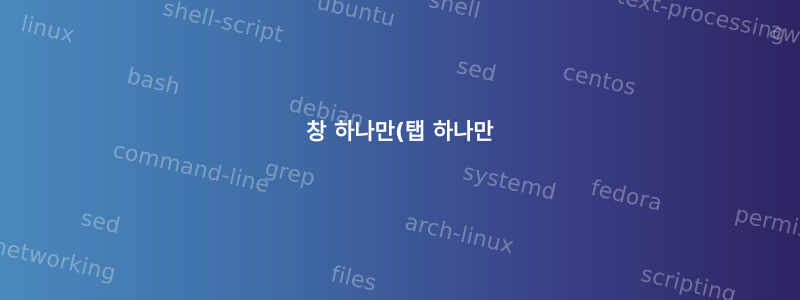 This screenshot has width=800, height=300. I want to click on tag-text-processing: text-processing, so click(701, 24).